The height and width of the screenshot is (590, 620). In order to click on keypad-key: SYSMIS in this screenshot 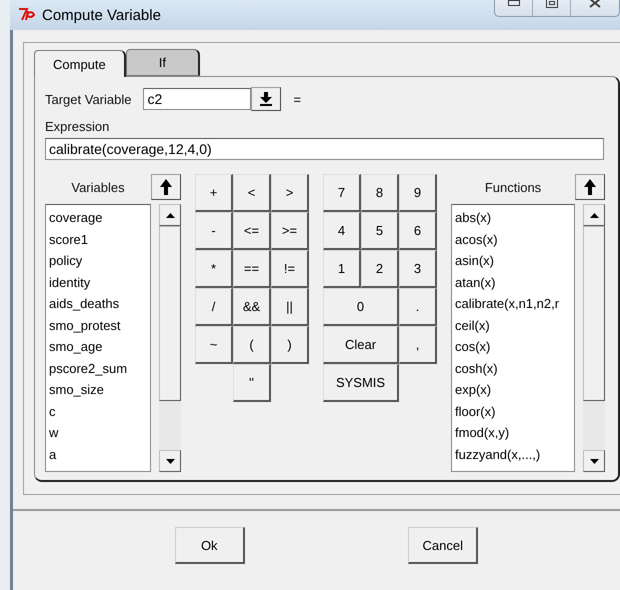, I will do `click(361, 383)`.